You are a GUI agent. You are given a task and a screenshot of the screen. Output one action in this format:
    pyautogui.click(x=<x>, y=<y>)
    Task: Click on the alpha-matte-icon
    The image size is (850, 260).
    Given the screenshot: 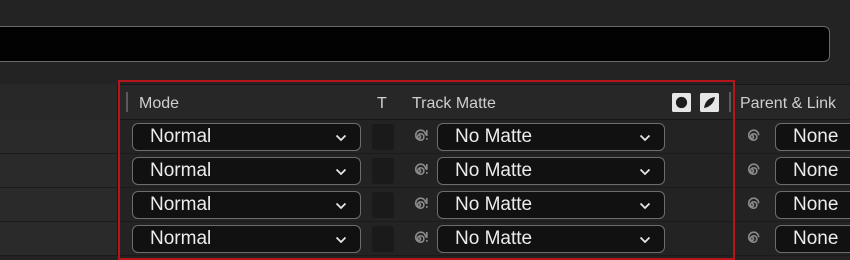 What is the action you would take?
    pyautogui.click(x=681, y=102)
    